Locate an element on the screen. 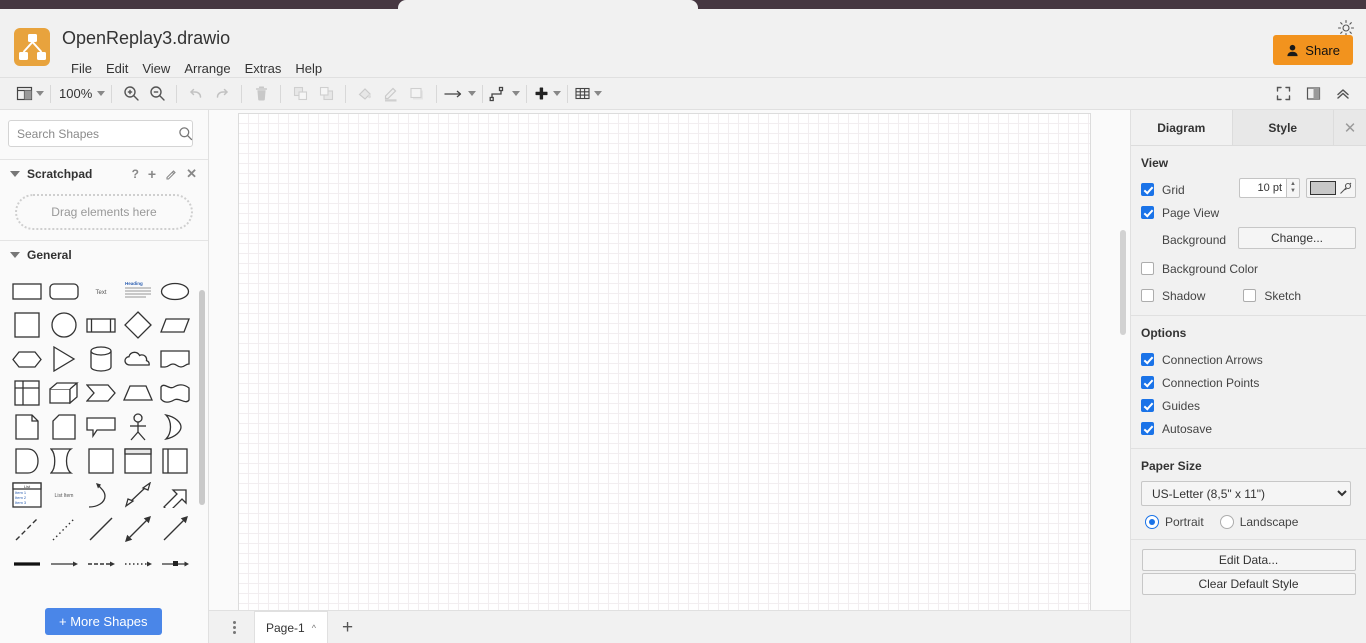 Image resolution: width=1366 pixels, height=643 pixels. zoom-dropdown: 100% is located at coordinates (81, 94).